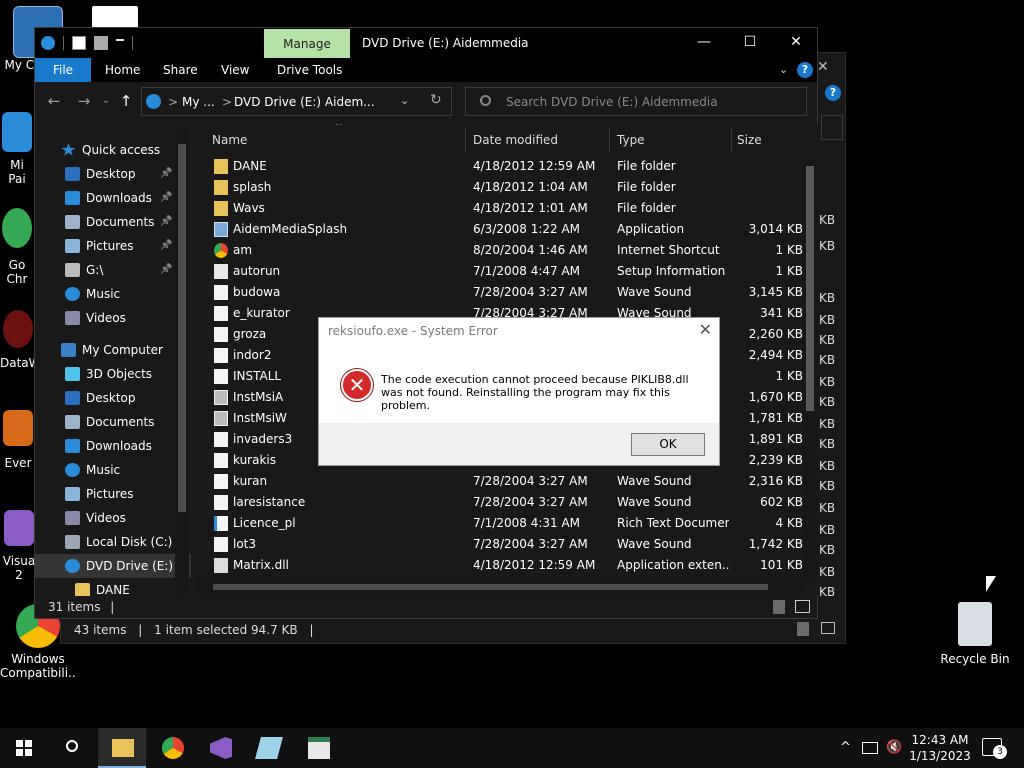 This screenshot has width=1024, height=768. Describe the element at coordinates (268, 748) in the screenshot. I see `taskbar-notepad` at that location.